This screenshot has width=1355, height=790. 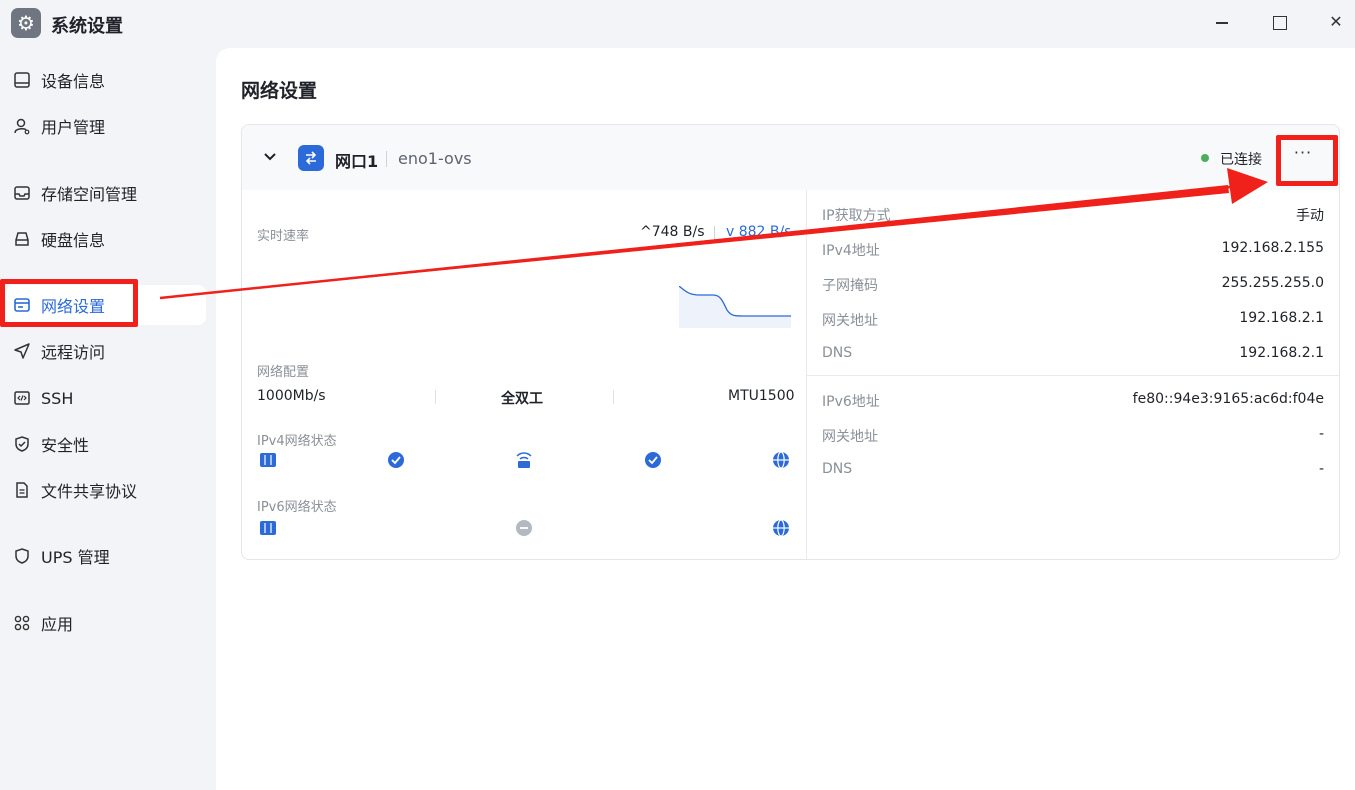 I want to click on sidebar-item-user-management: 用户管理, so click(x=106, y=126).